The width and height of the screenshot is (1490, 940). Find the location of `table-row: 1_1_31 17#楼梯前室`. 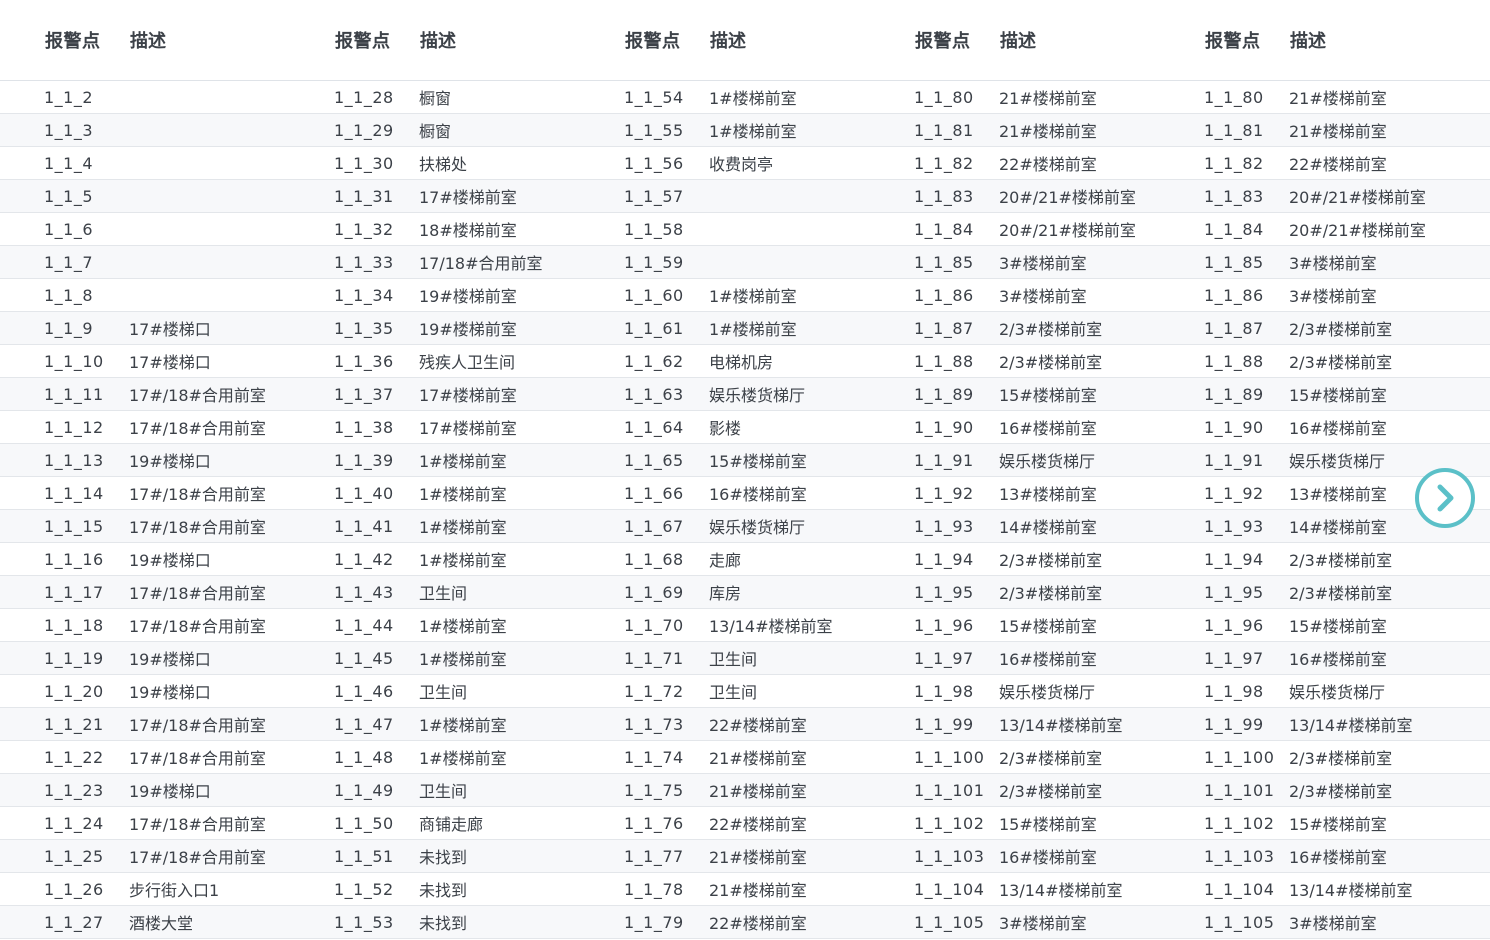

table-row: 1_1_31 17#楼梯前室 is located at coordinates (435, 196).